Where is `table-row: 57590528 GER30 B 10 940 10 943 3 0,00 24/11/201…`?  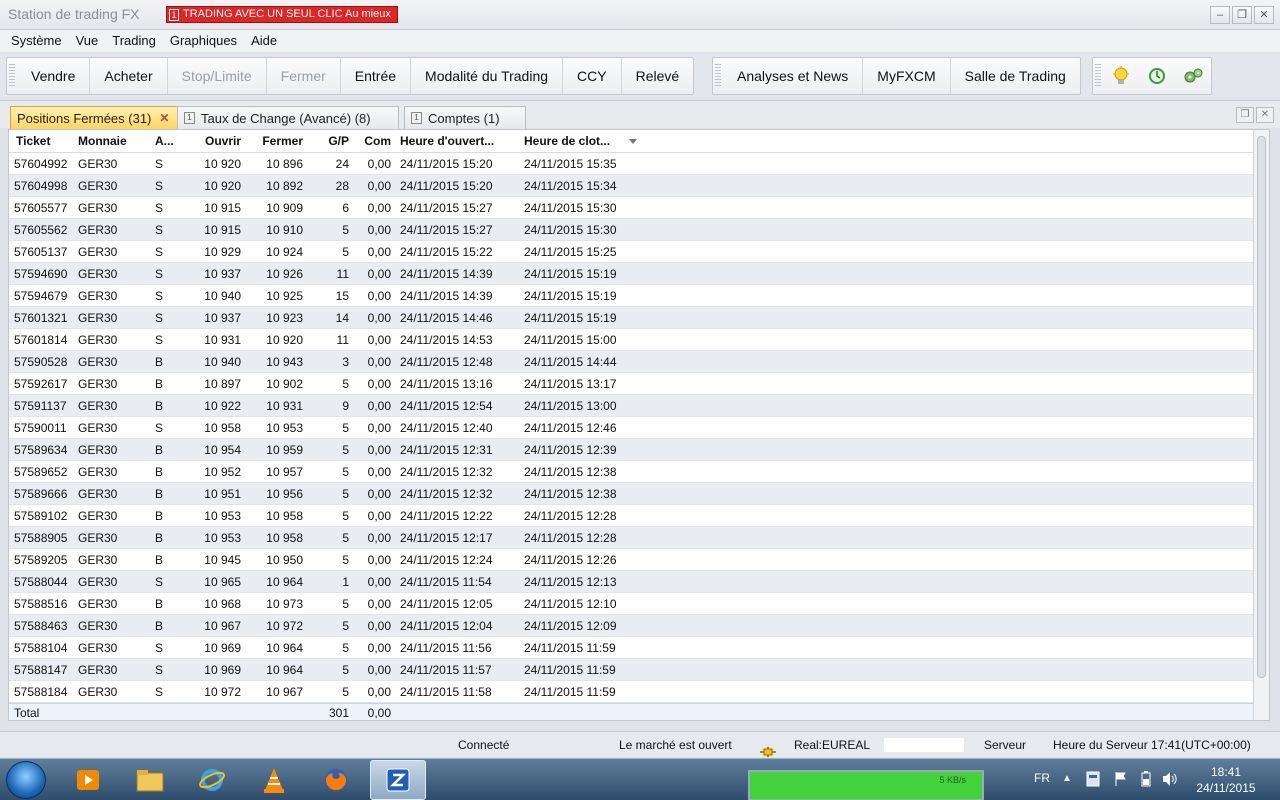 table-row: 57590528 GER30 B 10 940 10 943 3 0,00 24/11/201… is located at coordinates (631, 362).